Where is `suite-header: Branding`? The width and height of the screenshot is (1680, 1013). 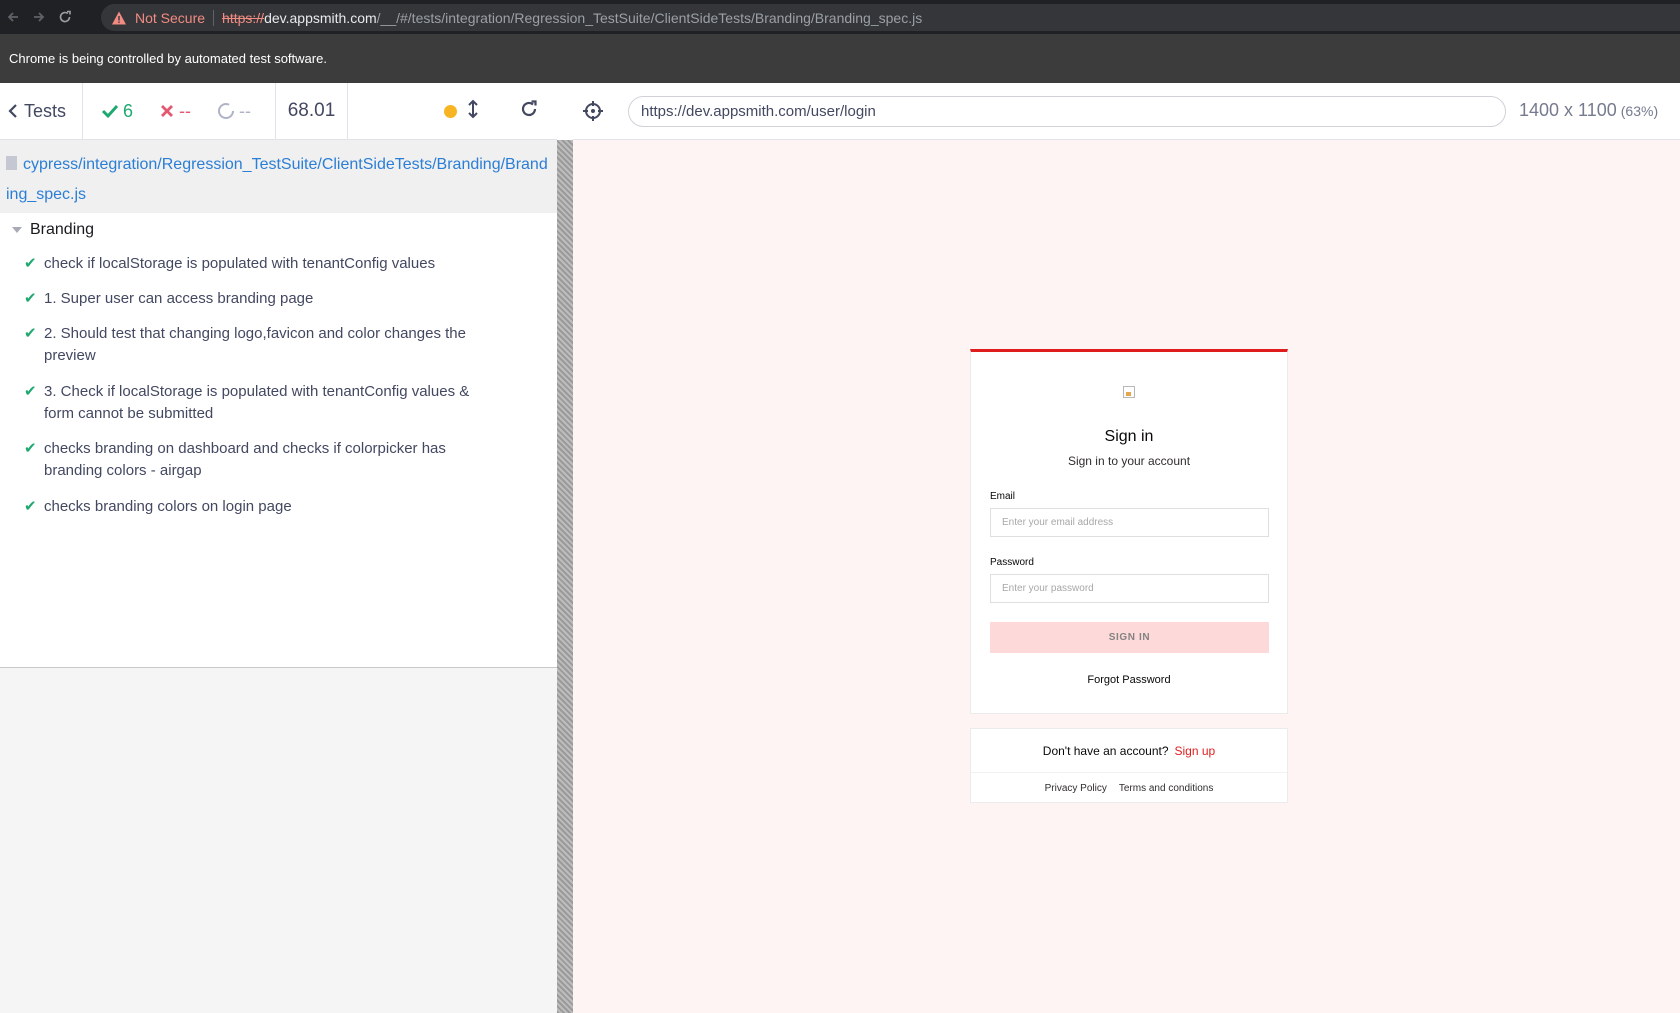
suite-header: Branding is located at coordinates (53, 230).